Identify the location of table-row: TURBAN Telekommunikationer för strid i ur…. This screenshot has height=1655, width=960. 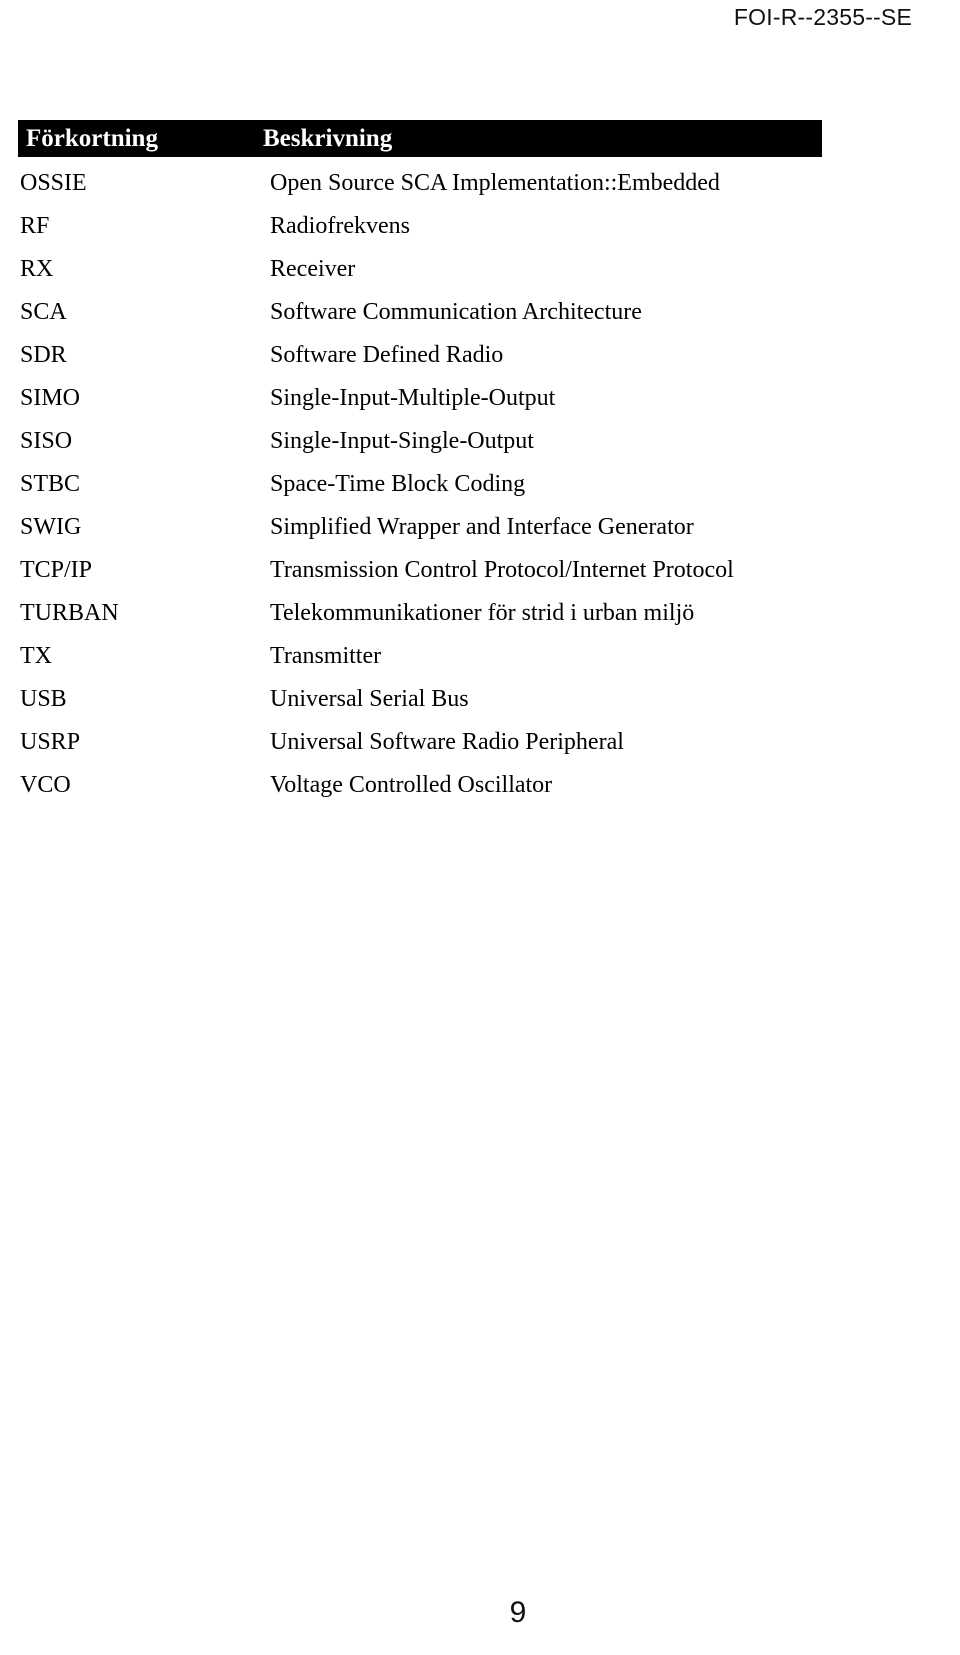
(420, 620).